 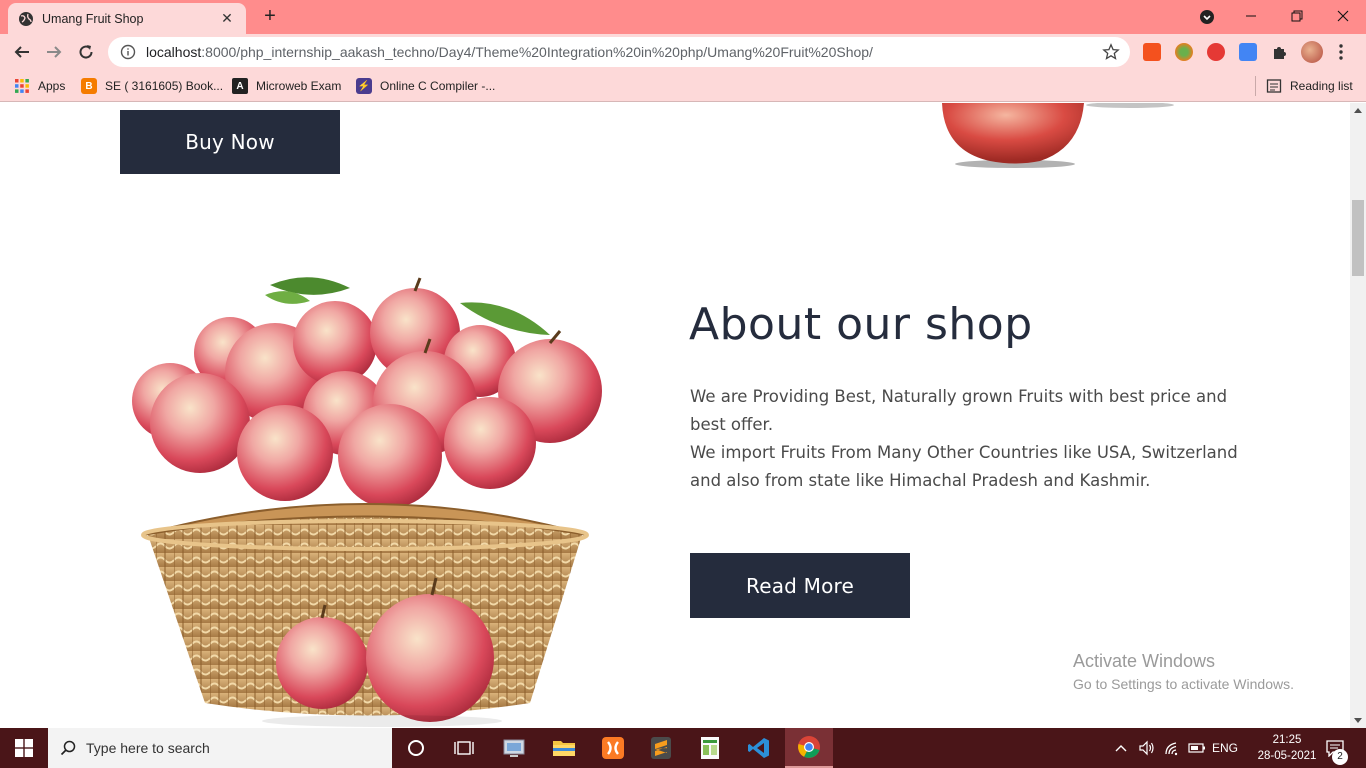 I want to click on start-button, so click(x=24, y=748).